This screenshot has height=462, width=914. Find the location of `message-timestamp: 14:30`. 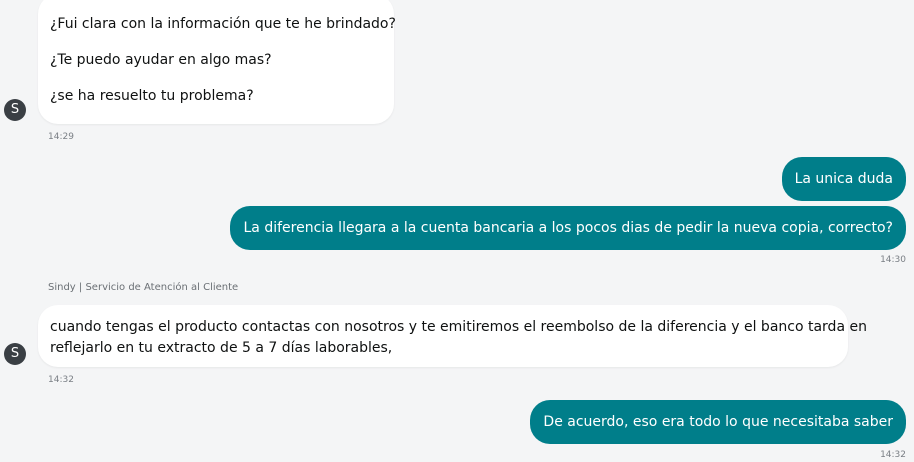

message-timestamp: 14:30 is located at coordinates (893, 260).